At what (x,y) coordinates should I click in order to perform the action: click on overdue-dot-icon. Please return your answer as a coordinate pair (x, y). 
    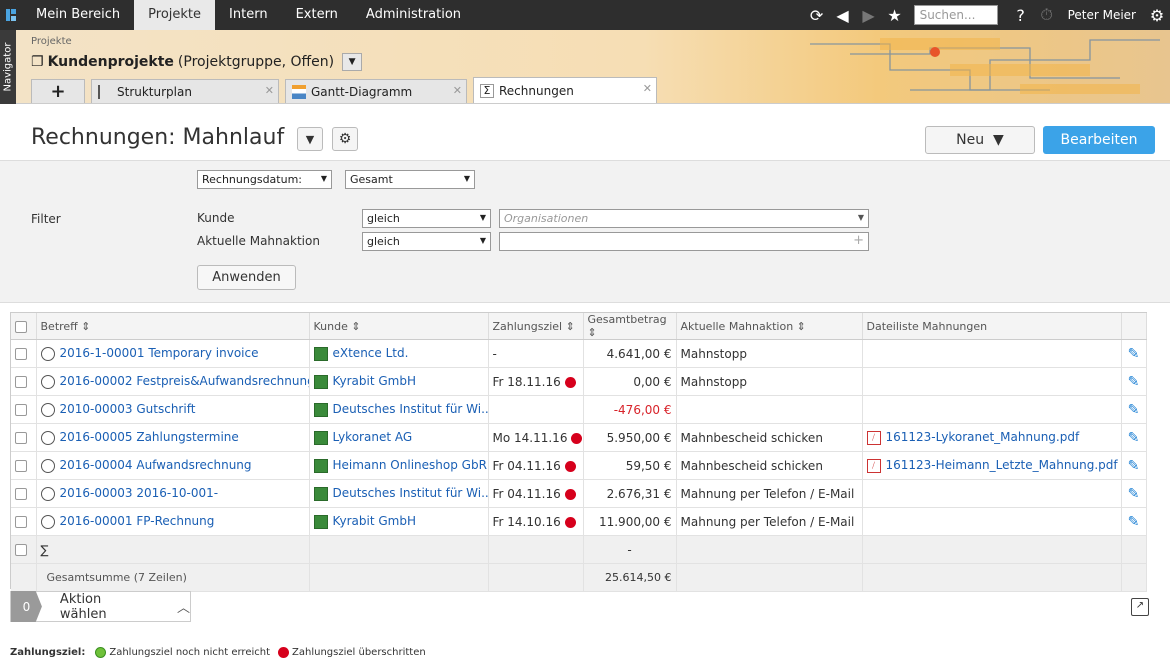
    Looking at the image, I should click on (570, 382).